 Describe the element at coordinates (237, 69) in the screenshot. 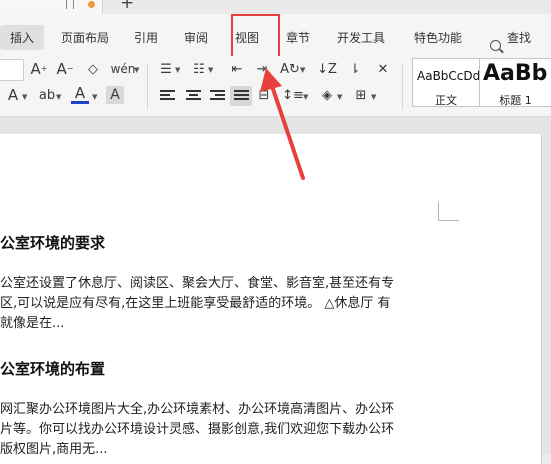

I see `decrease-indent-icon: ⇤` at that location.